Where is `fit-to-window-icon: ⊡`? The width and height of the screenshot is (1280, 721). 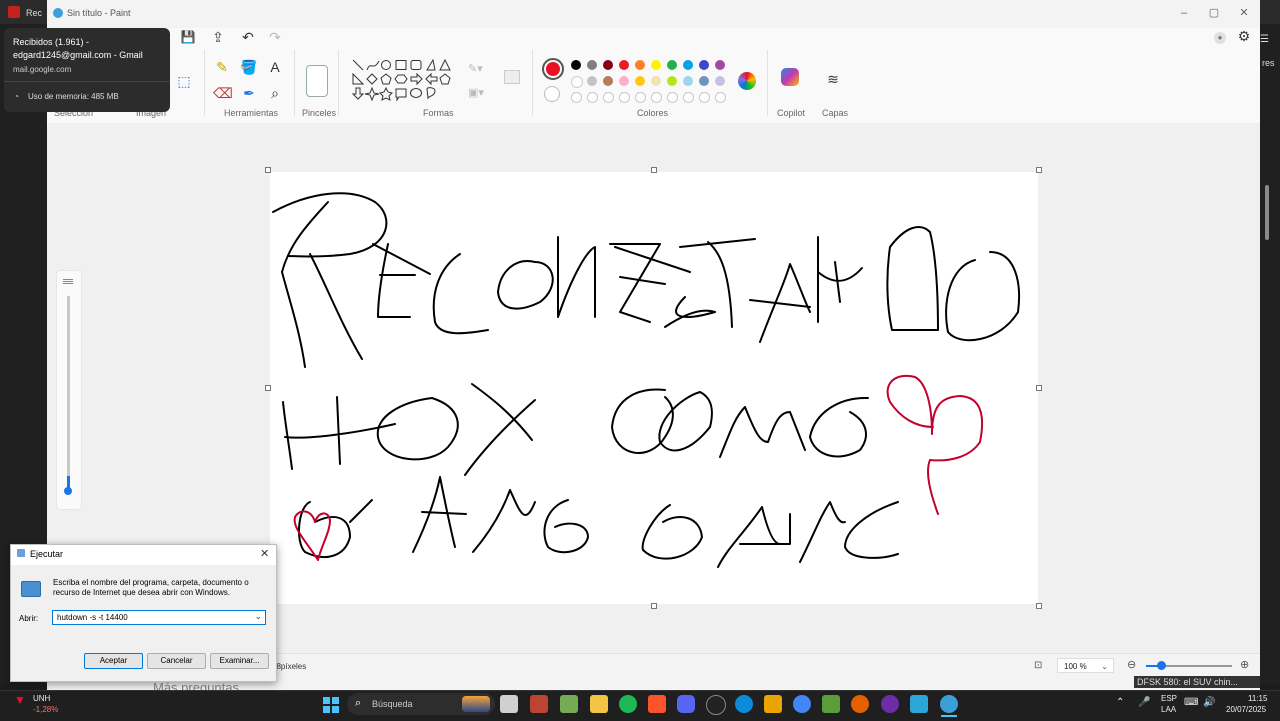 fit-to-window-icon: ⊡ is located at coordinates (1038, 665).